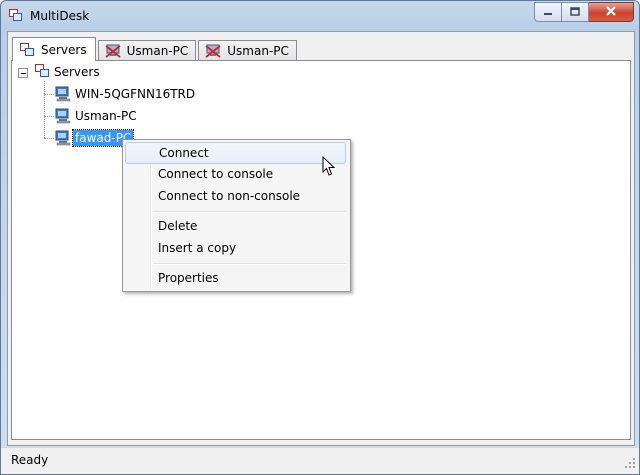  What do you see at coordinates (30, 460) in the screenshot?
I see `status-text: Ready` at bounding box center [30, 460].